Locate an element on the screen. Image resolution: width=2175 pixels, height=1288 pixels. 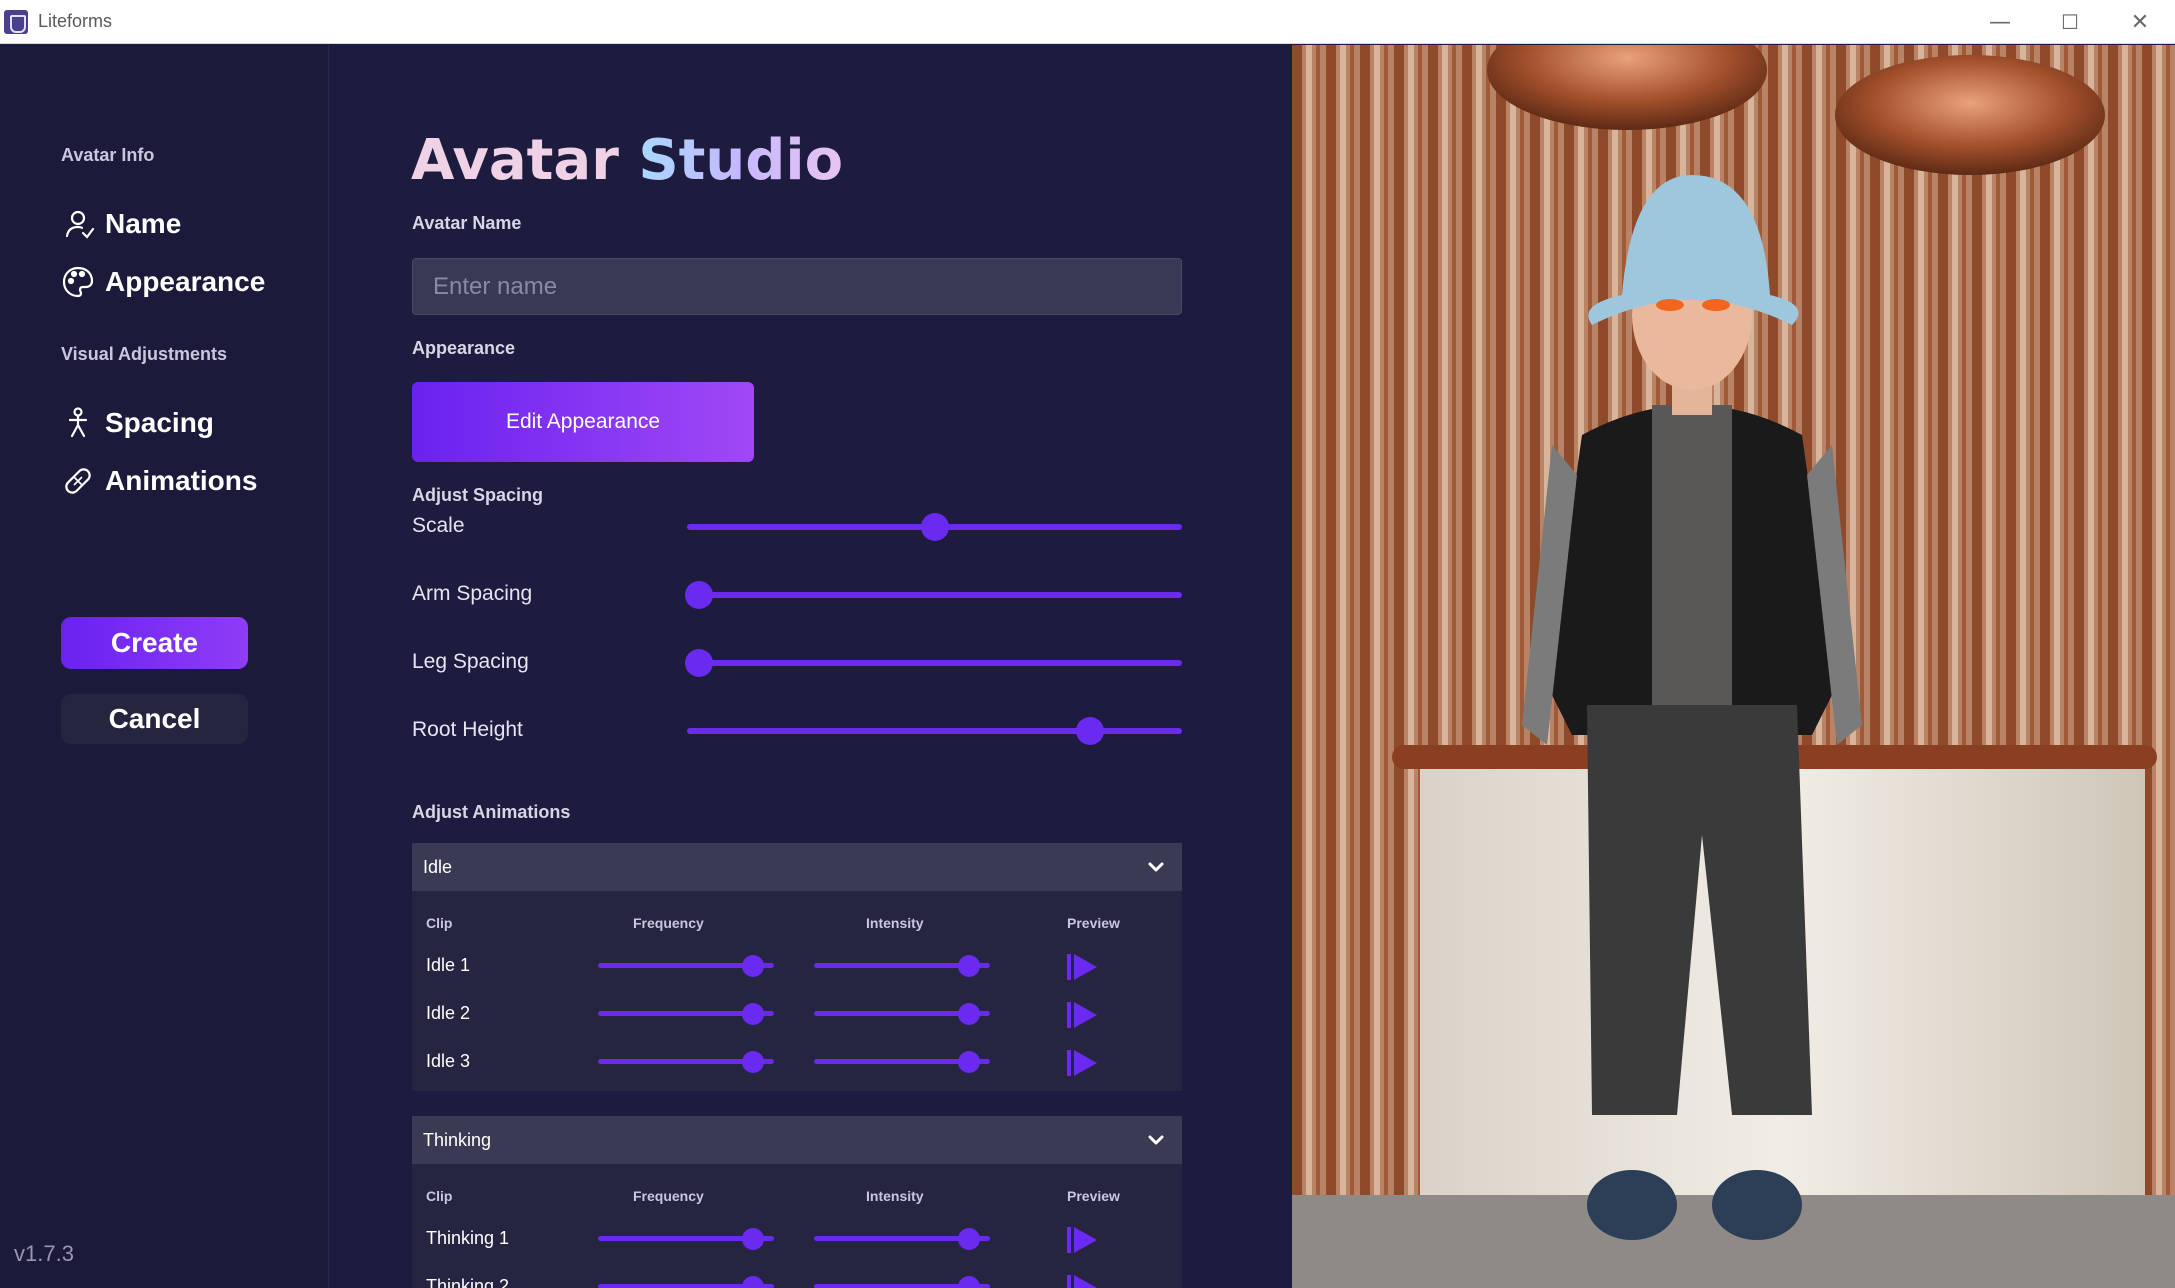
app-logo-icon is located at coordinates (16, 21).